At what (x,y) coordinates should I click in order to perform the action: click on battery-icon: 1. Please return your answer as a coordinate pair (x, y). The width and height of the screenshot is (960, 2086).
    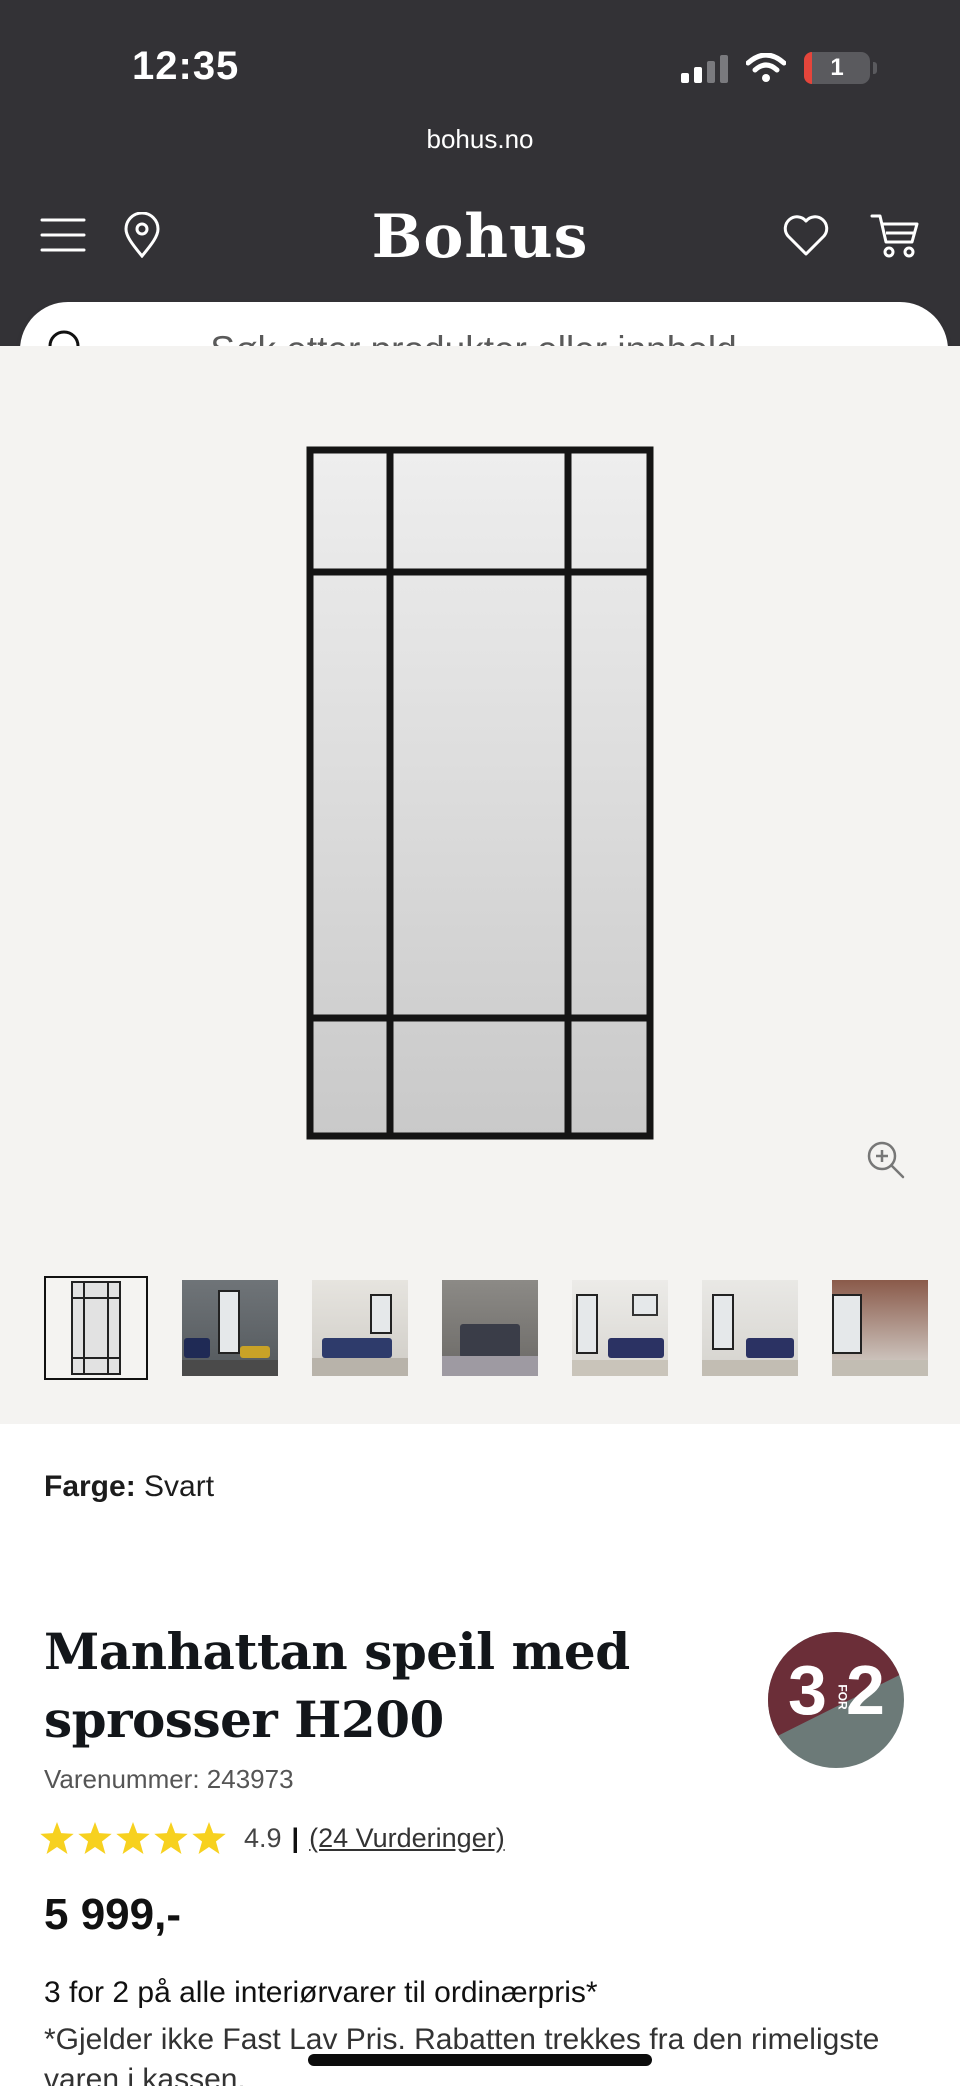
    Looking at the image, I should click on (840, 68).